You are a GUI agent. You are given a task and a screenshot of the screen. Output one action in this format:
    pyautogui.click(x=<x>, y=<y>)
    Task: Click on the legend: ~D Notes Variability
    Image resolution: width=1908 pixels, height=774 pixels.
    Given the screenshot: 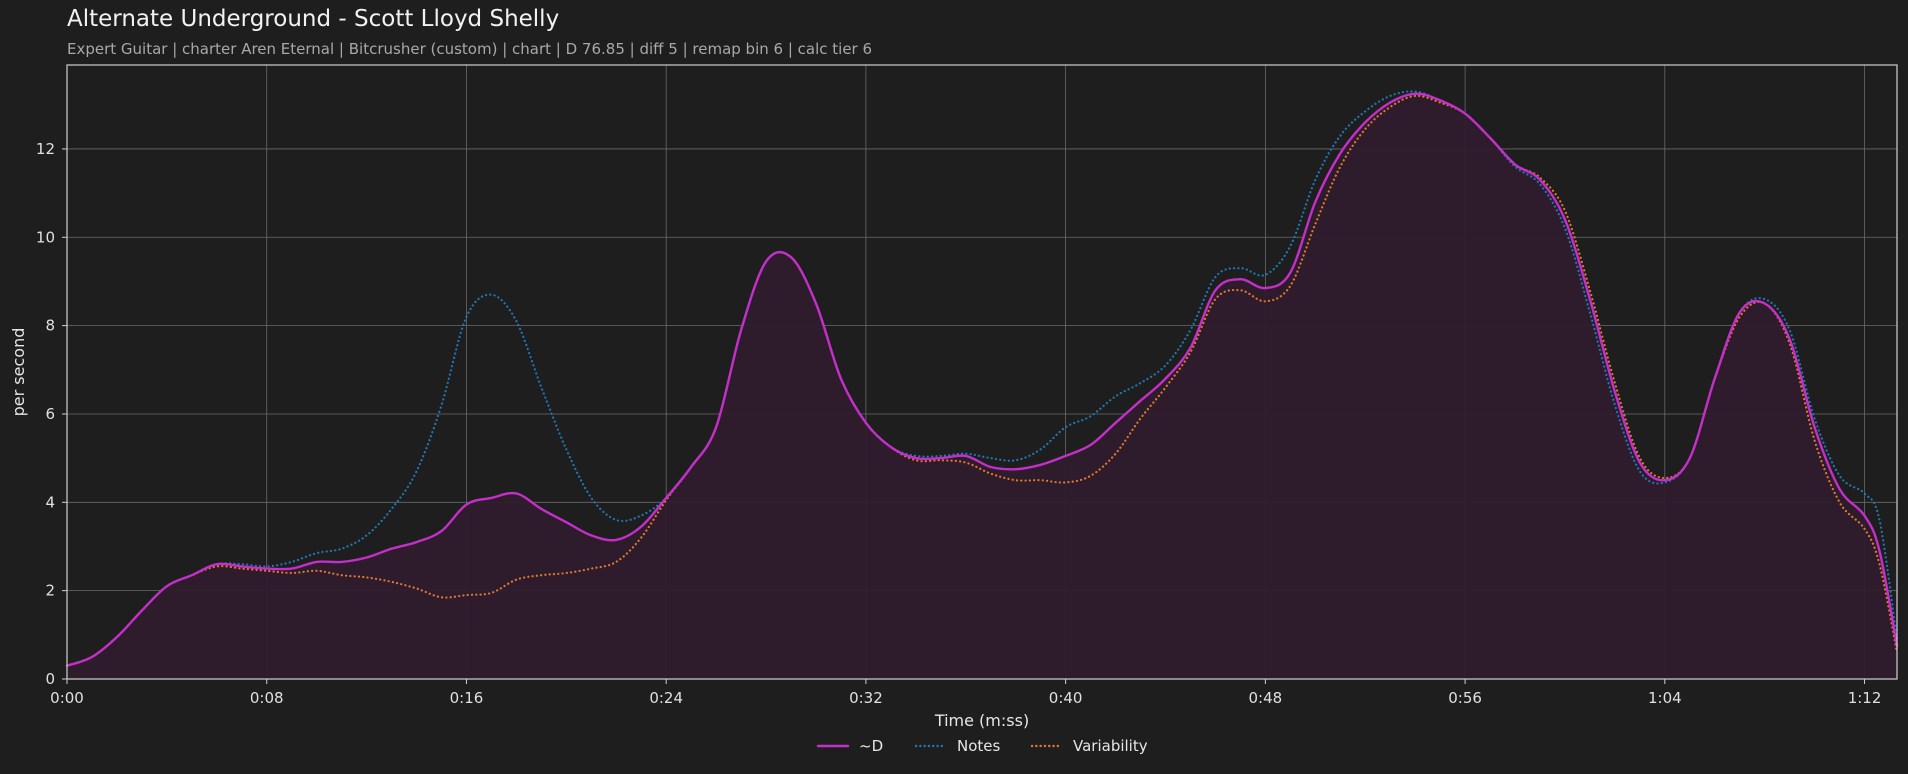 What is the action you would take?
    pyautogui.click(x=982, y=746)
    